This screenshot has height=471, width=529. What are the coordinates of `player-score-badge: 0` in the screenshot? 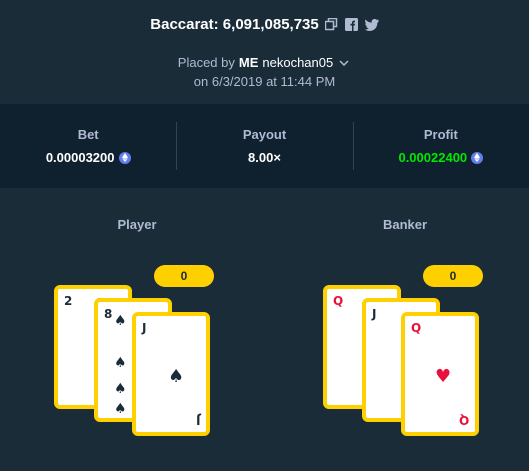 It's located at (184, 276).